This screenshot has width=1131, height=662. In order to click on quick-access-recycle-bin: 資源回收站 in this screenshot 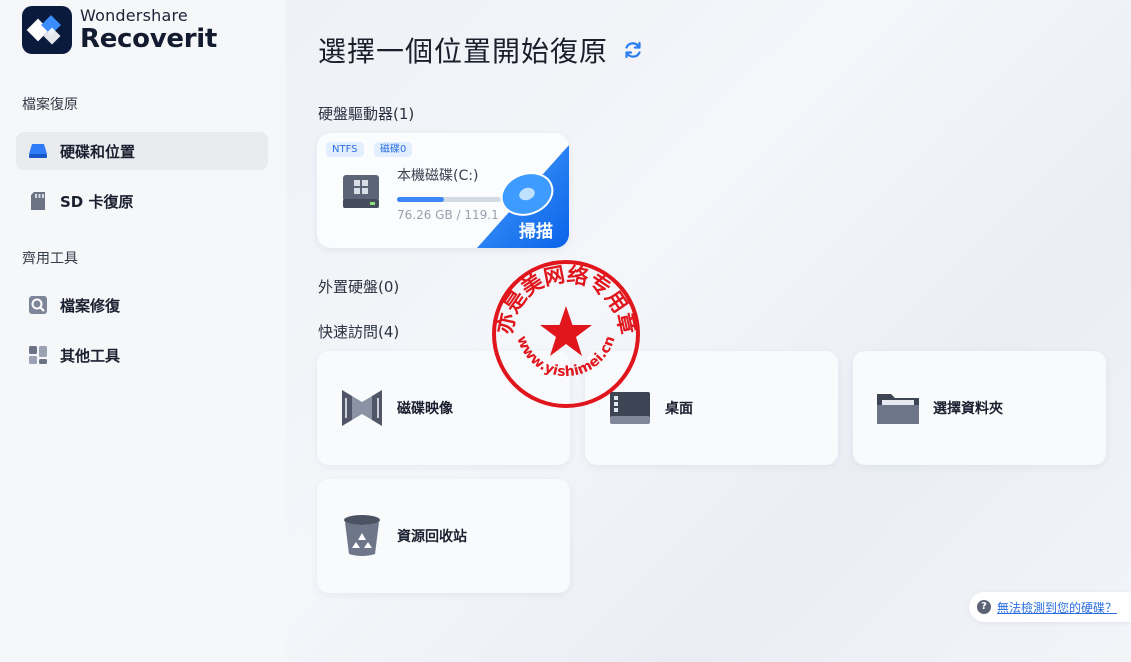, I will do `click(443, 536)`.